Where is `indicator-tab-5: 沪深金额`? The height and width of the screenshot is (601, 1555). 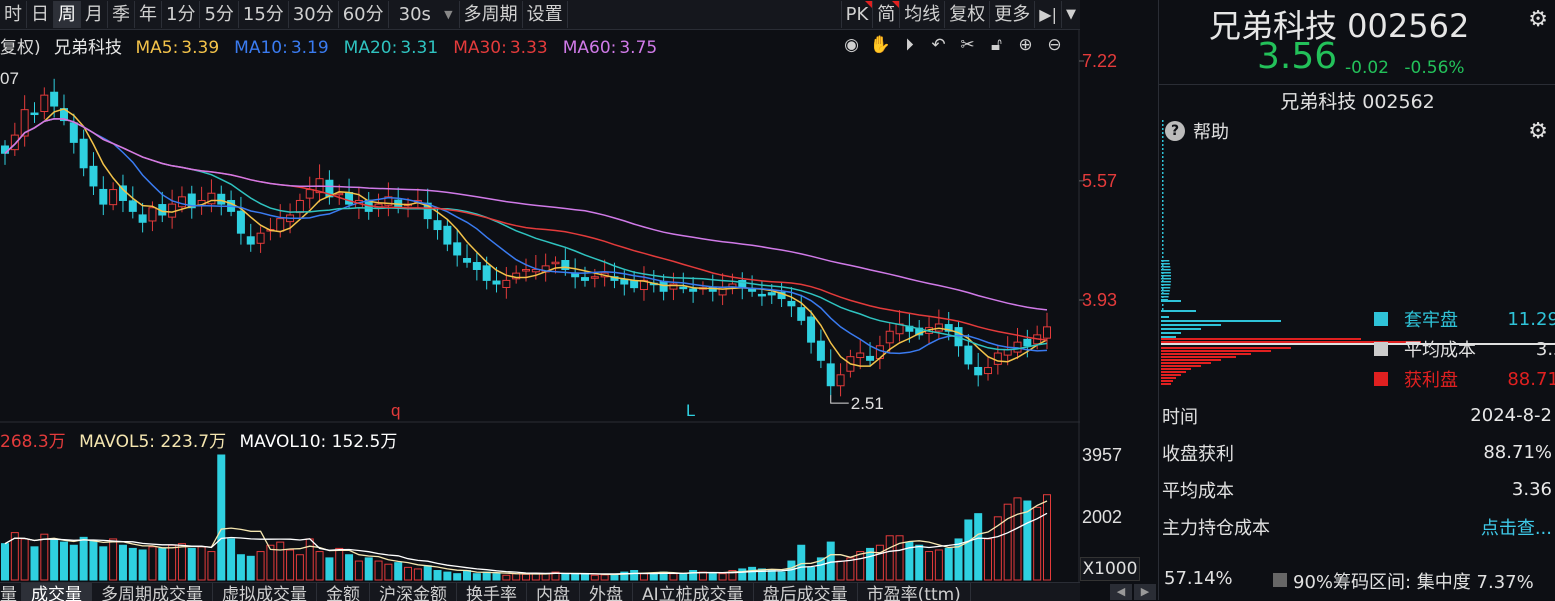 indicator-tab-5: 沪深金额 is located at coordinates (413, 592).